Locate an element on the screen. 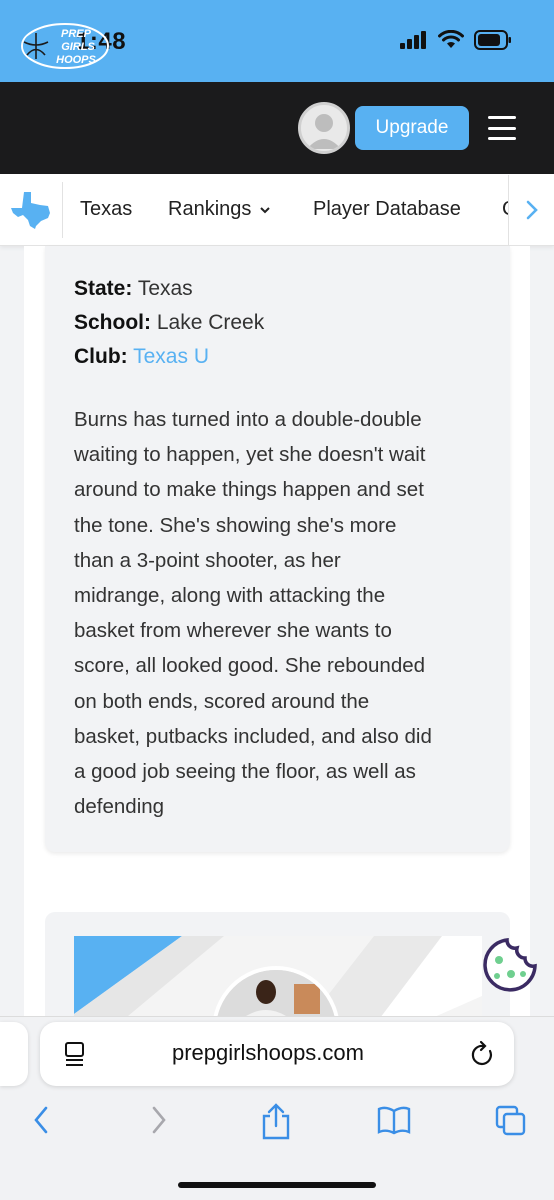 This screenshot has height=1200, width=554. reader-mode-icon is located at coordinates (75, 1054).